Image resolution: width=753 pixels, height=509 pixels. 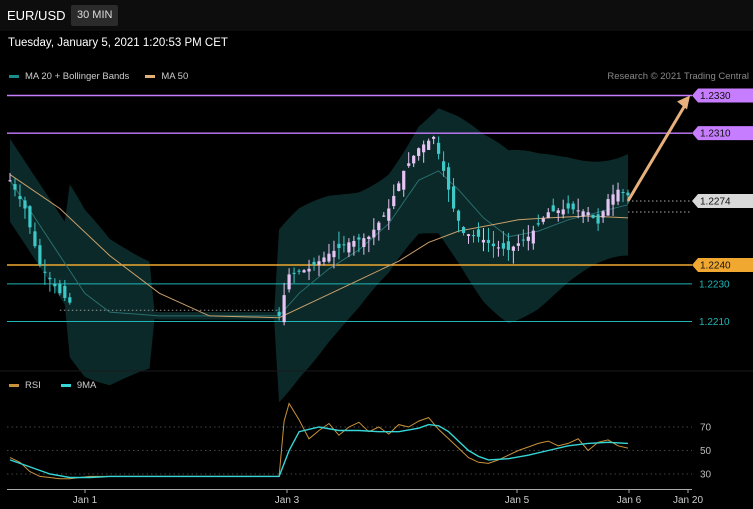 What do you see at coordinates (95, 15) in the screenshot?
I see `timeframe-button: 30 MIN` at bounding box center [95, 15].